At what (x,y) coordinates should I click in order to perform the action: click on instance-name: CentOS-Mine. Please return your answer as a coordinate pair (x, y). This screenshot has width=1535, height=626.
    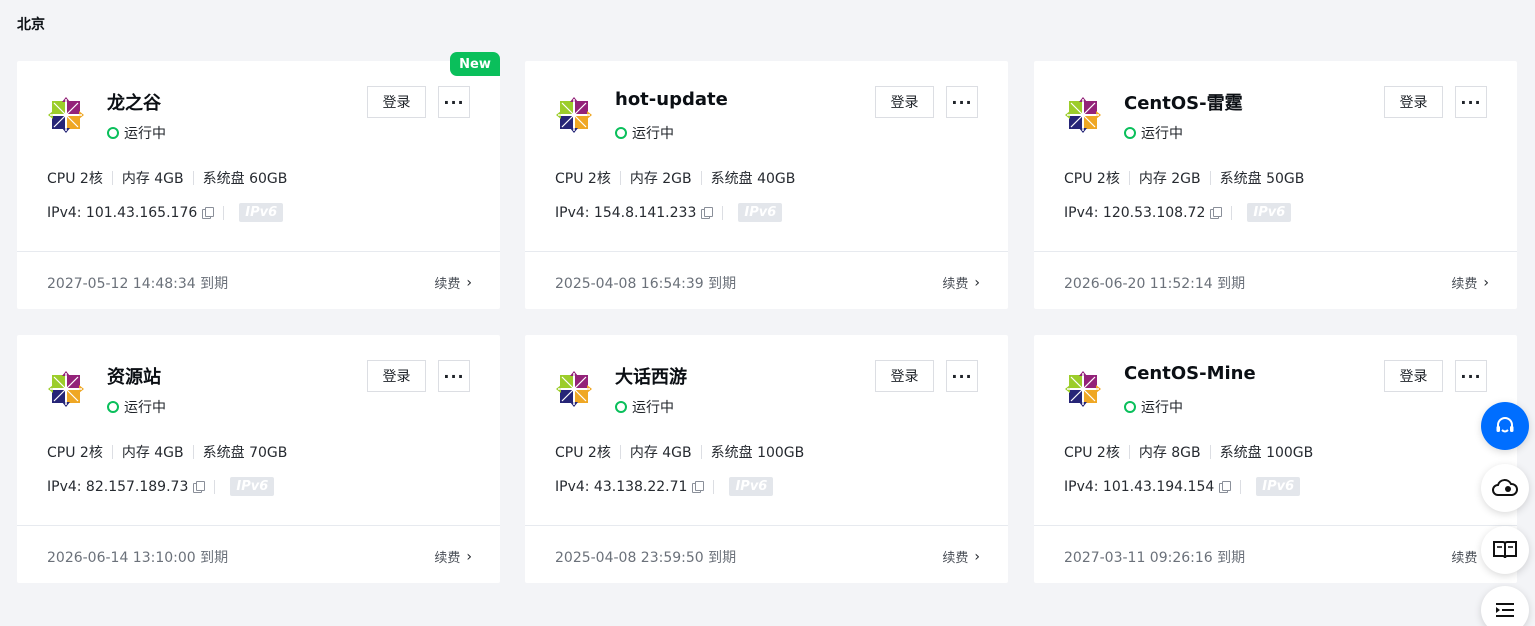
    Looking at the image, I should click on (1190, 373).